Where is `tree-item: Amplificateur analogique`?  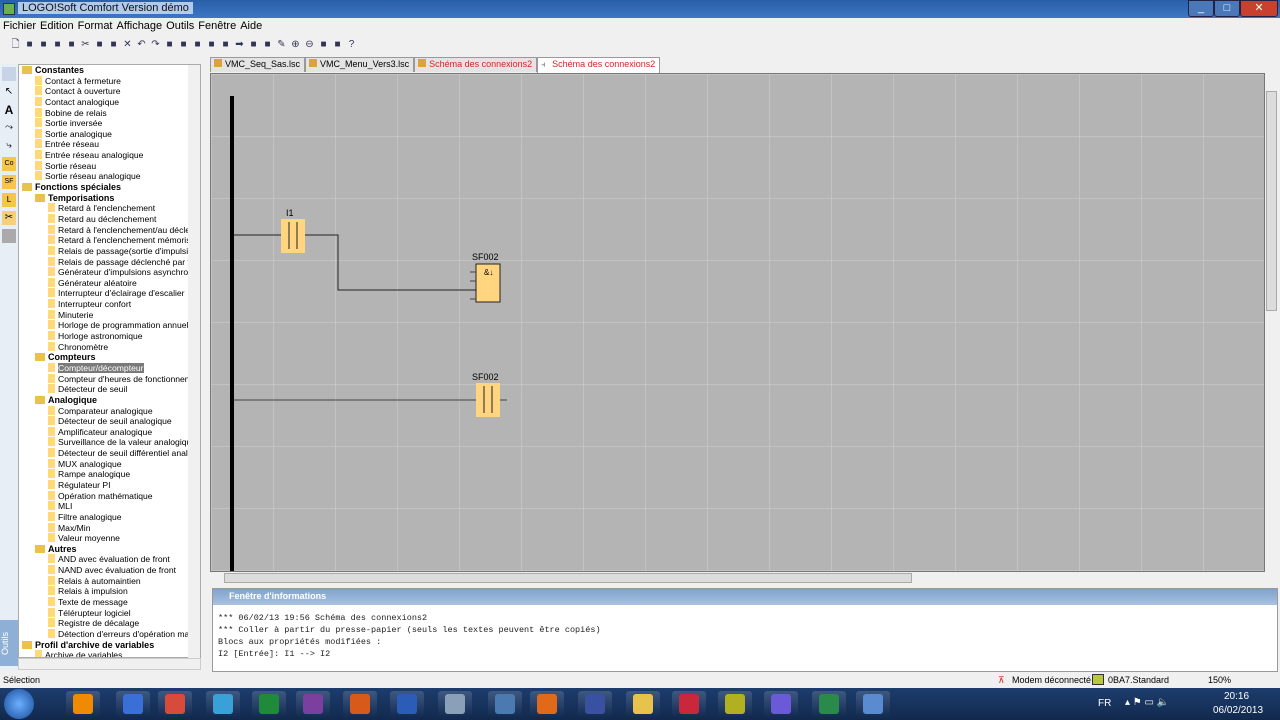
tree-item: Amplificateur analogique is located at coordinates (109, 432).